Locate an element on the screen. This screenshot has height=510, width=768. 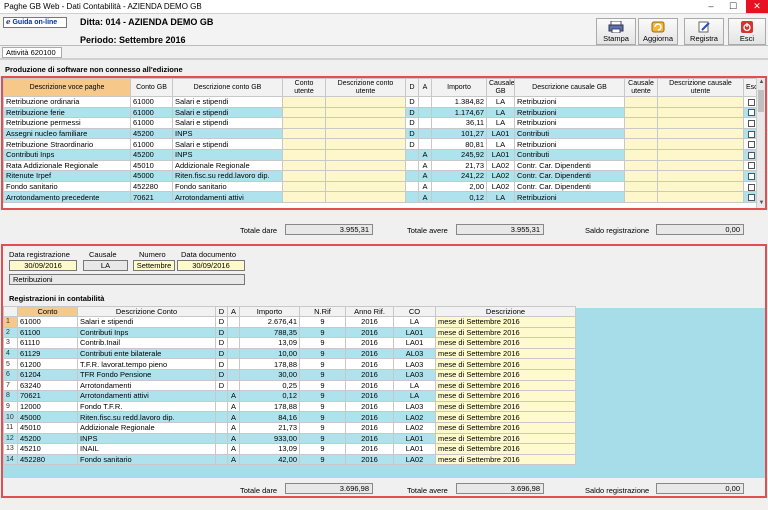
vertical-scroll-thumb is located at coordinates (761, 101).